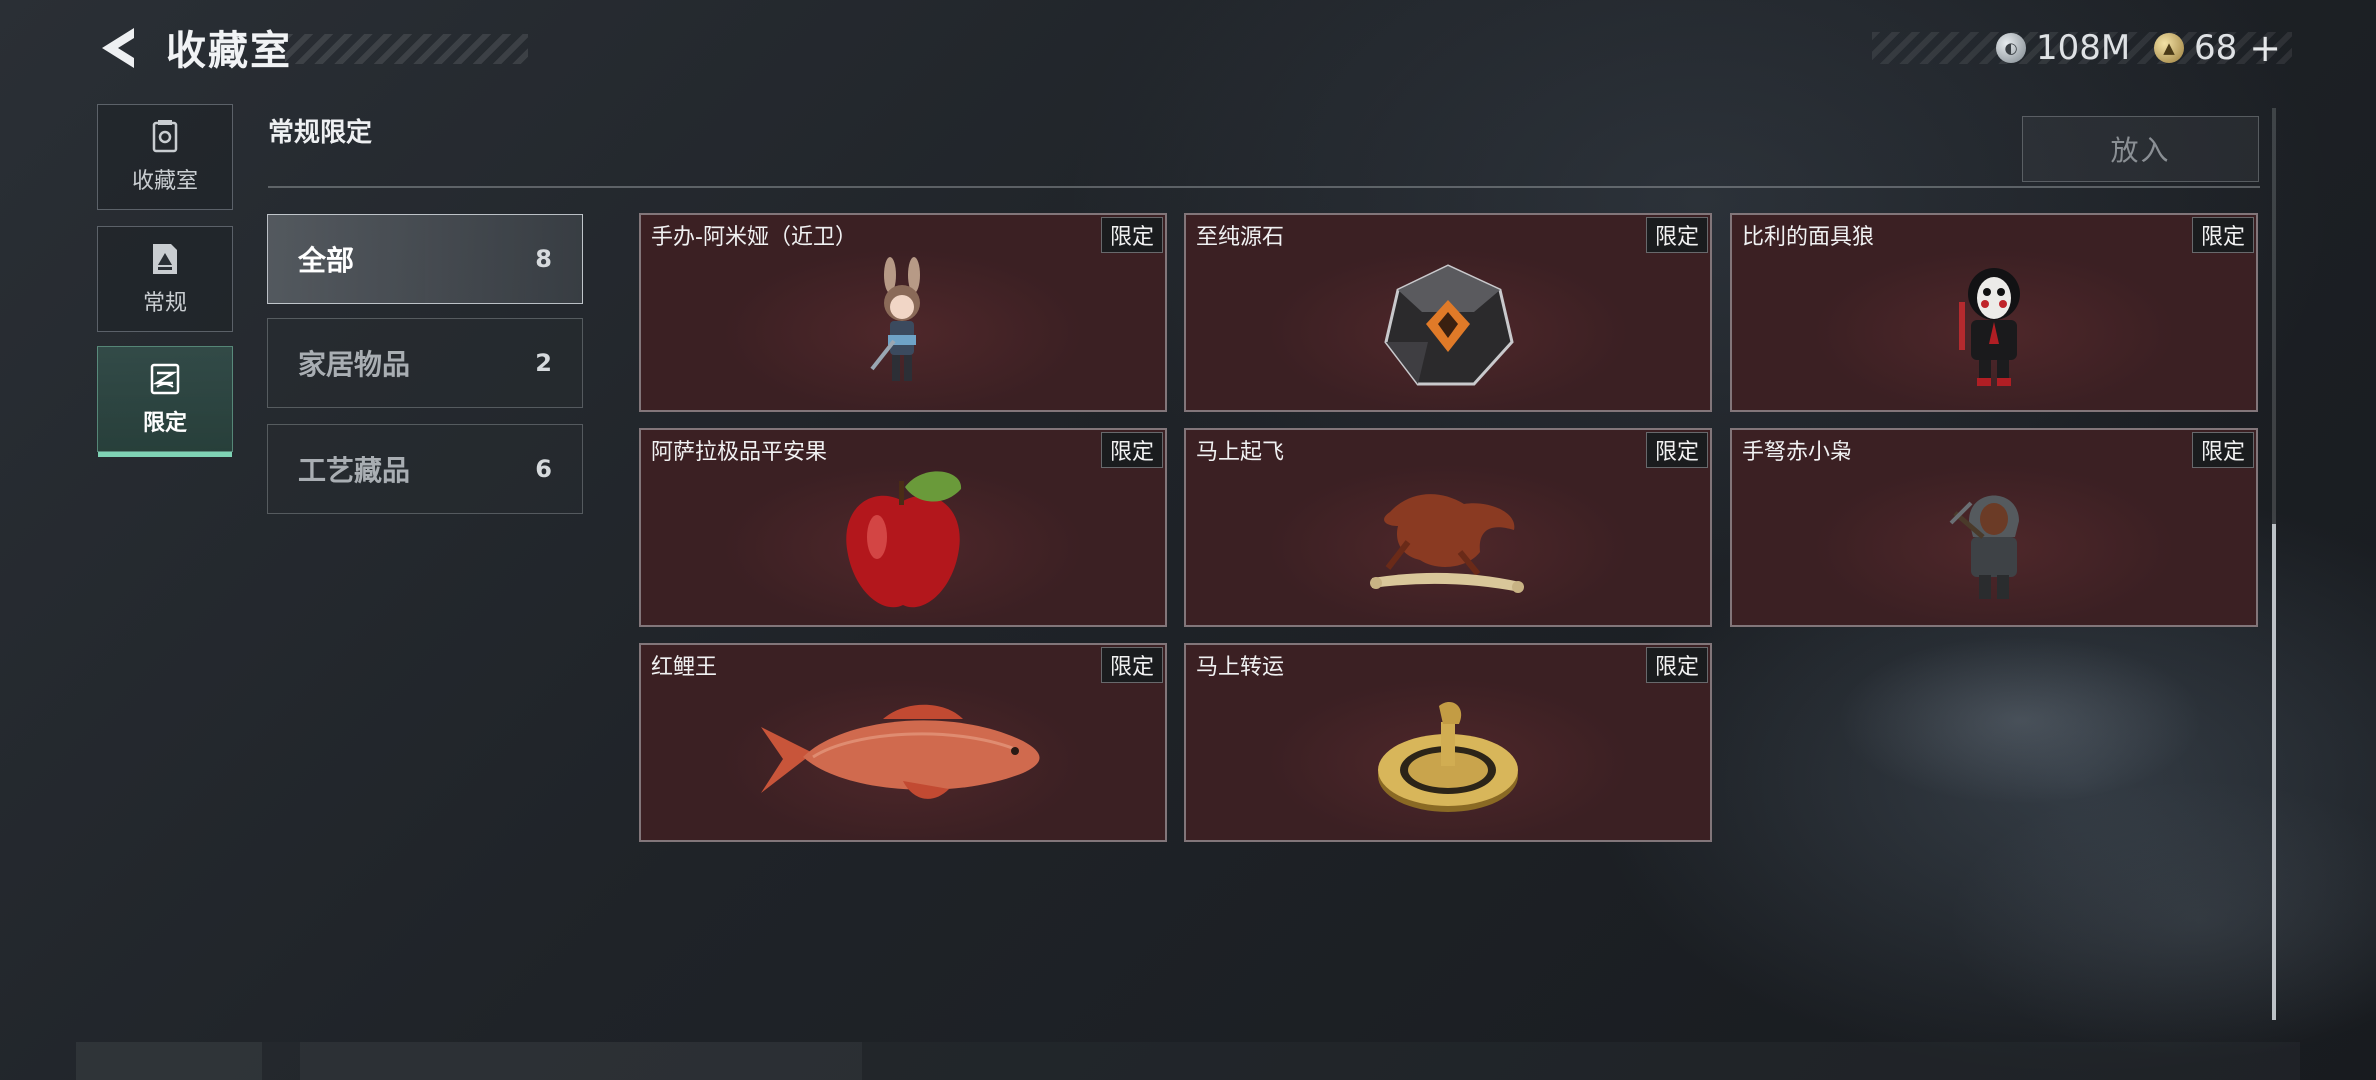 This screenshot has height=1080, width=2376. I want to click on currency-silver: ◐ 108M, so click(2063, 48).